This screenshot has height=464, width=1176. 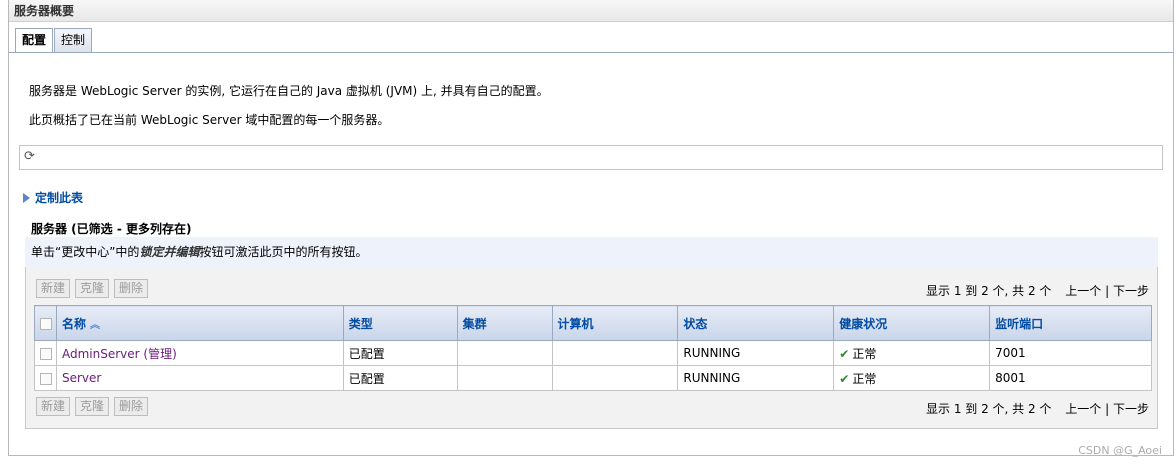 What do you see at coordinates (1070, 378) in the screenshot?
I see `server-port-cell: 8001` at bounding box center [1070, 378].